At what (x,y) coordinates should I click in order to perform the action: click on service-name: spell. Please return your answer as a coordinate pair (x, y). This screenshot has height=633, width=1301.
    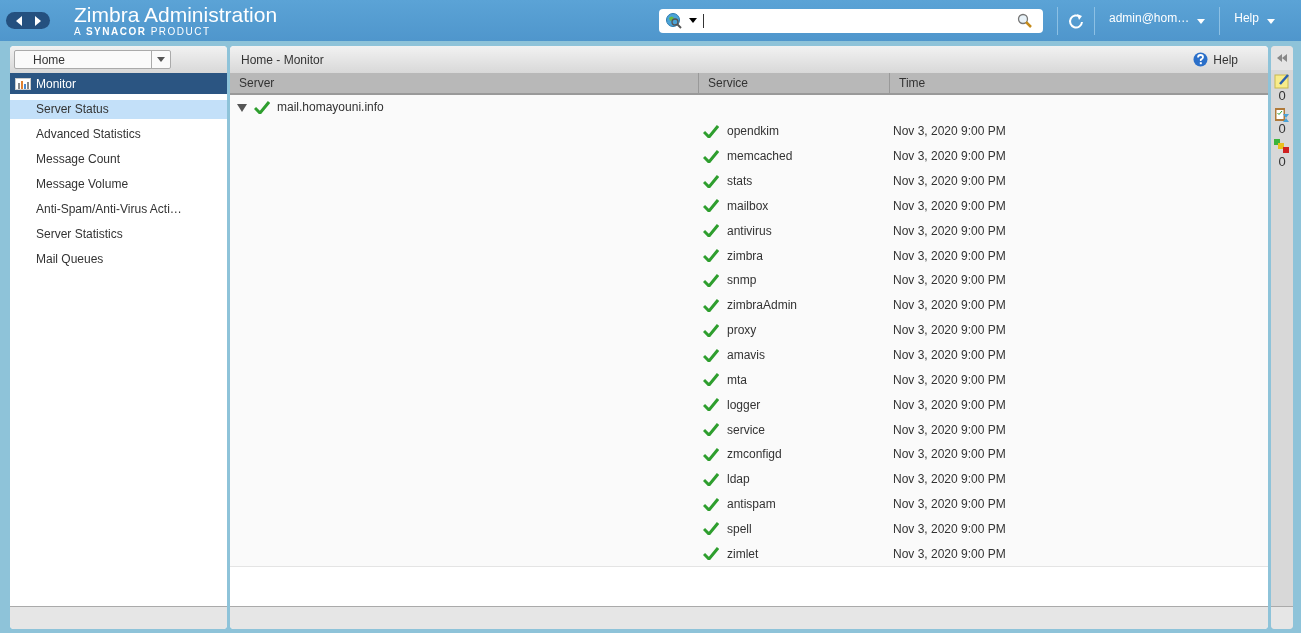
    Looking at the image, I should click on (739, 528).